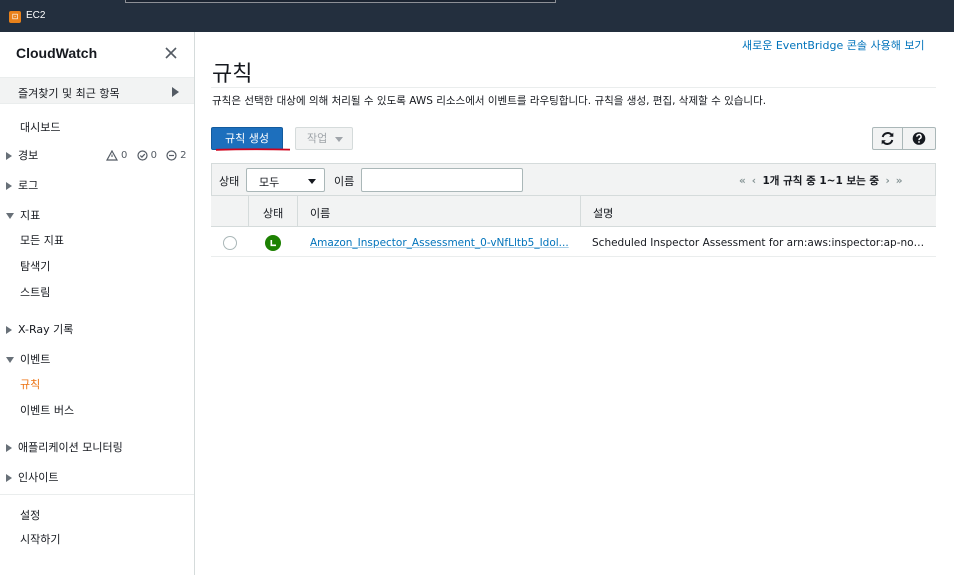 The width and height of the screenshot is (954, 575). I want to click on eventbridge-console-link: 새로운 EventBridge 콘솔 사용해 보기, so click(833, 45).